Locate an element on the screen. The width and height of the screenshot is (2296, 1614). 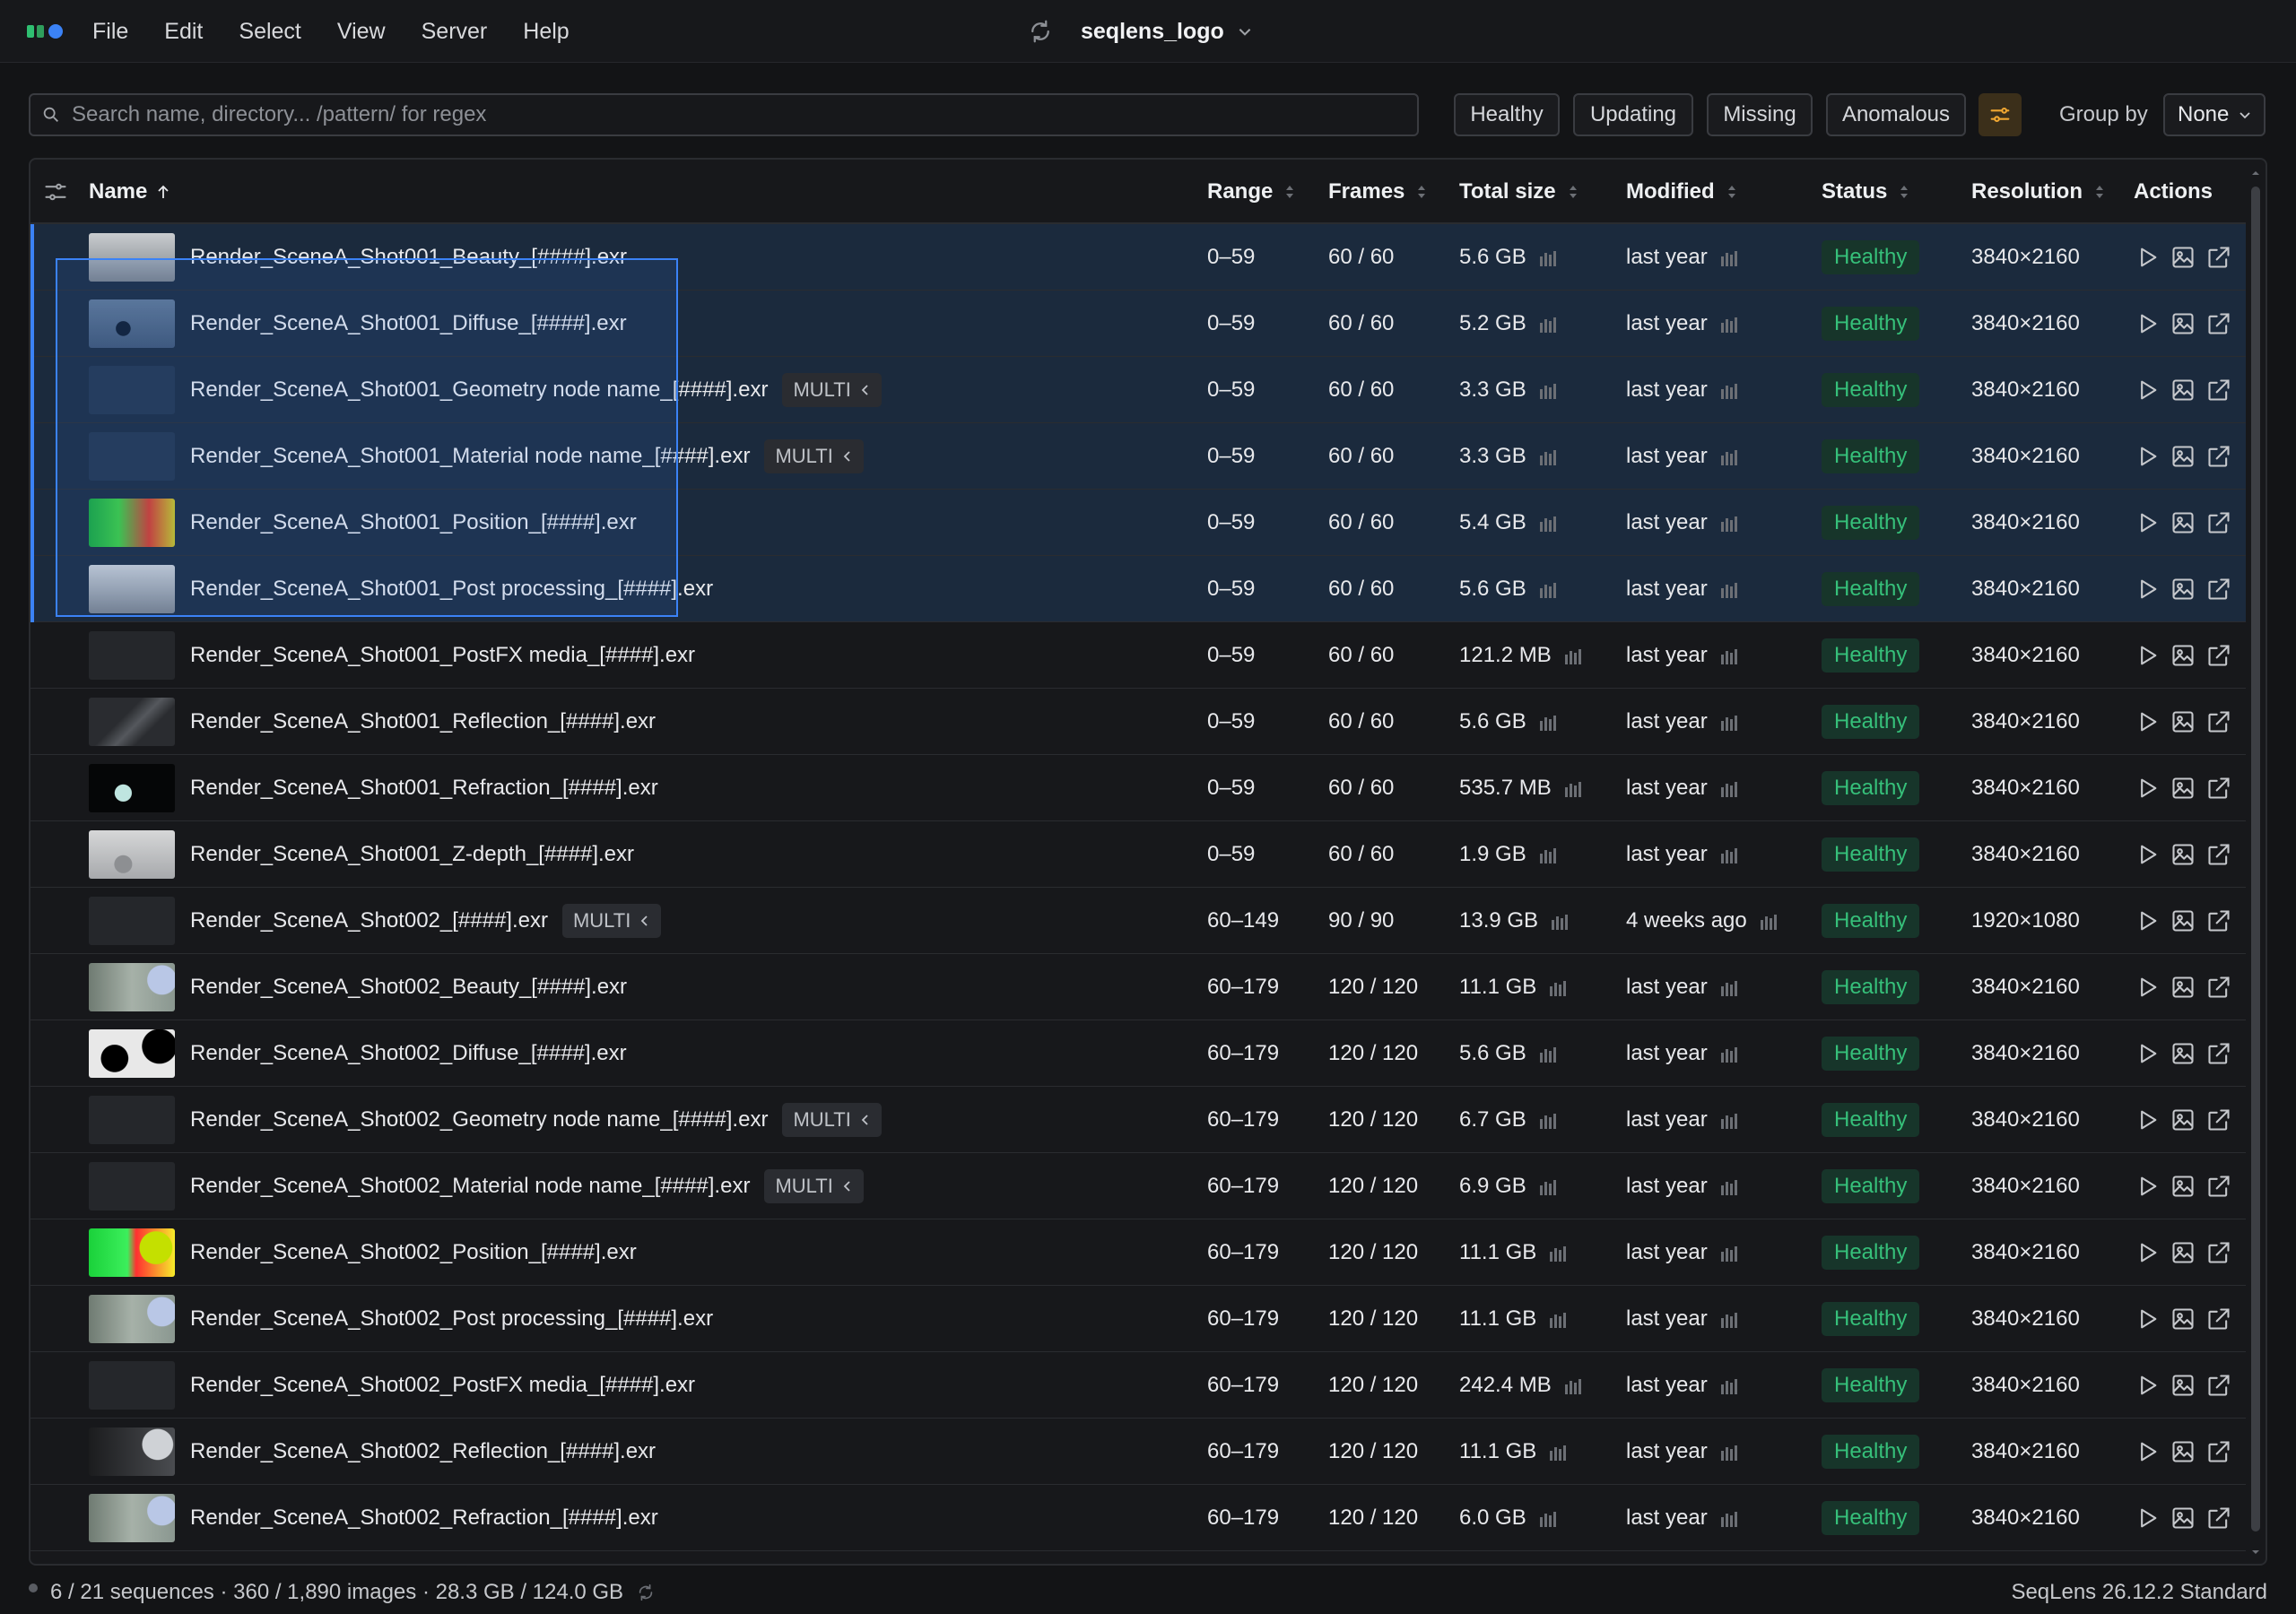
app-logo is located at coordinates (46, 31).